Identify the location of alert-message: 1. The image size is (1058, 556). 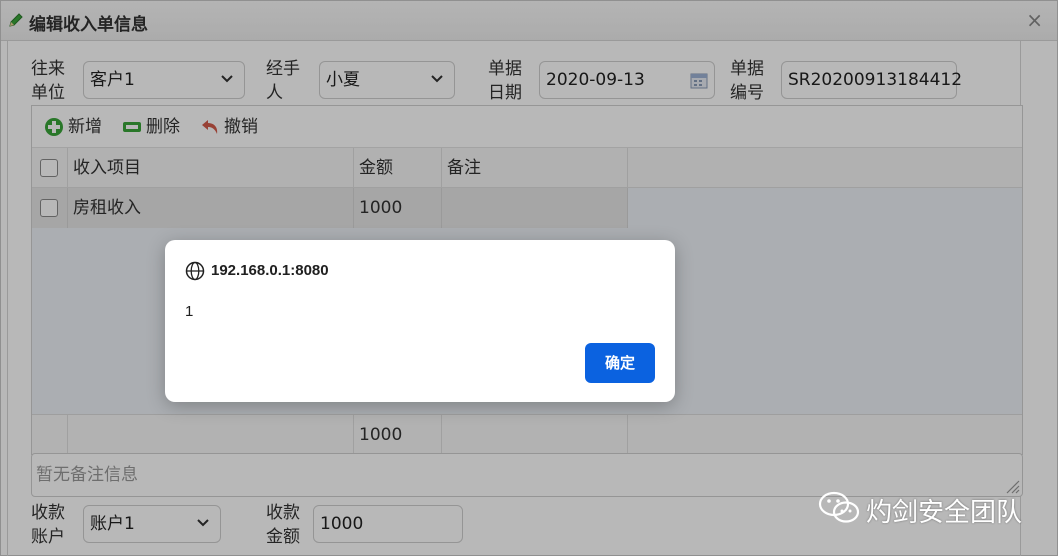
(189, 311).